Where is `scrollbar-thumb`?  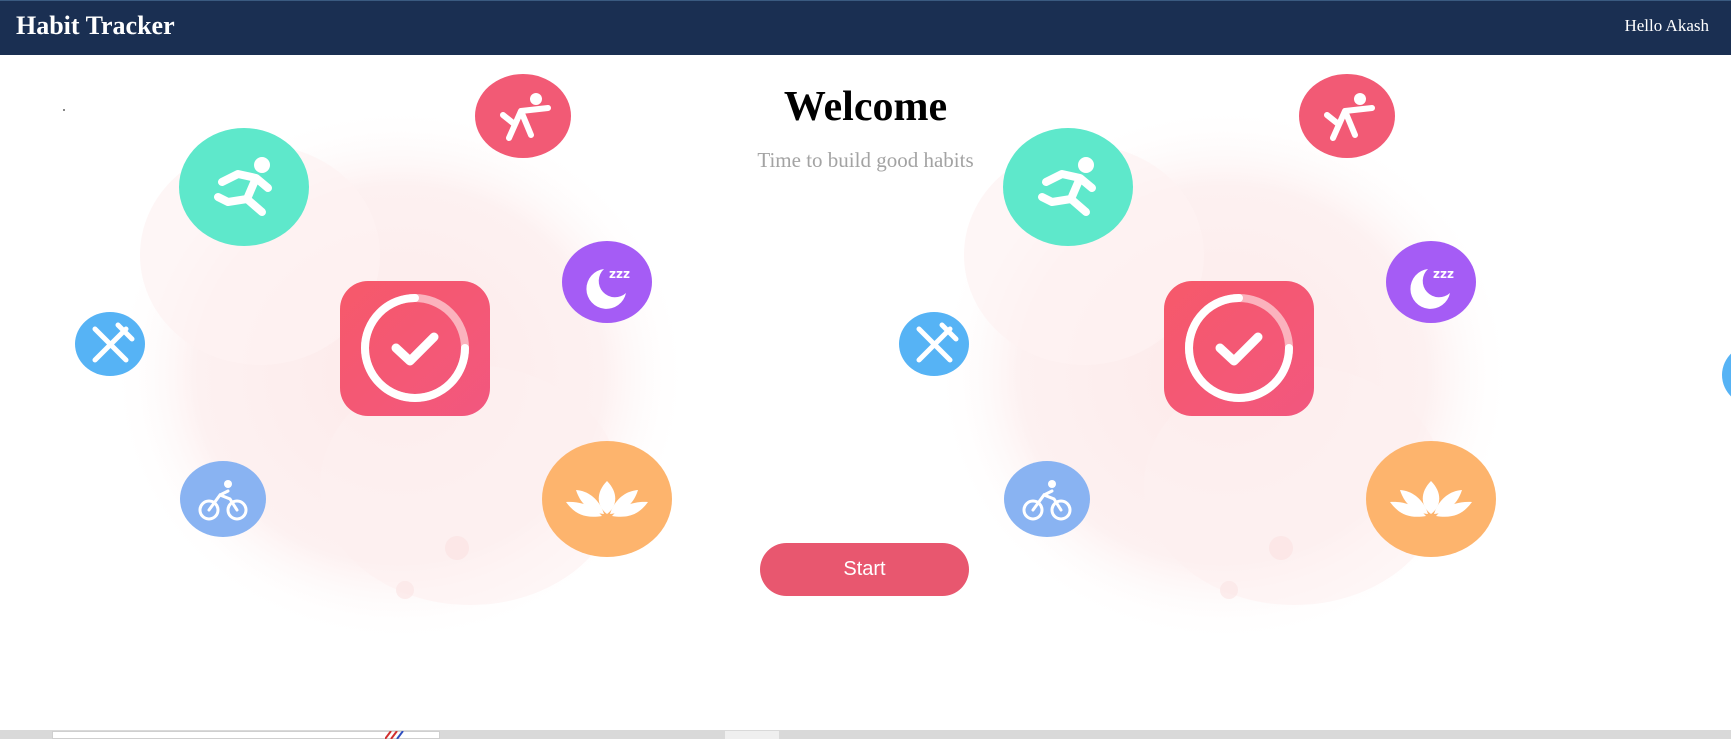 scrollbar-thumb is located at coordinates (752, 735).